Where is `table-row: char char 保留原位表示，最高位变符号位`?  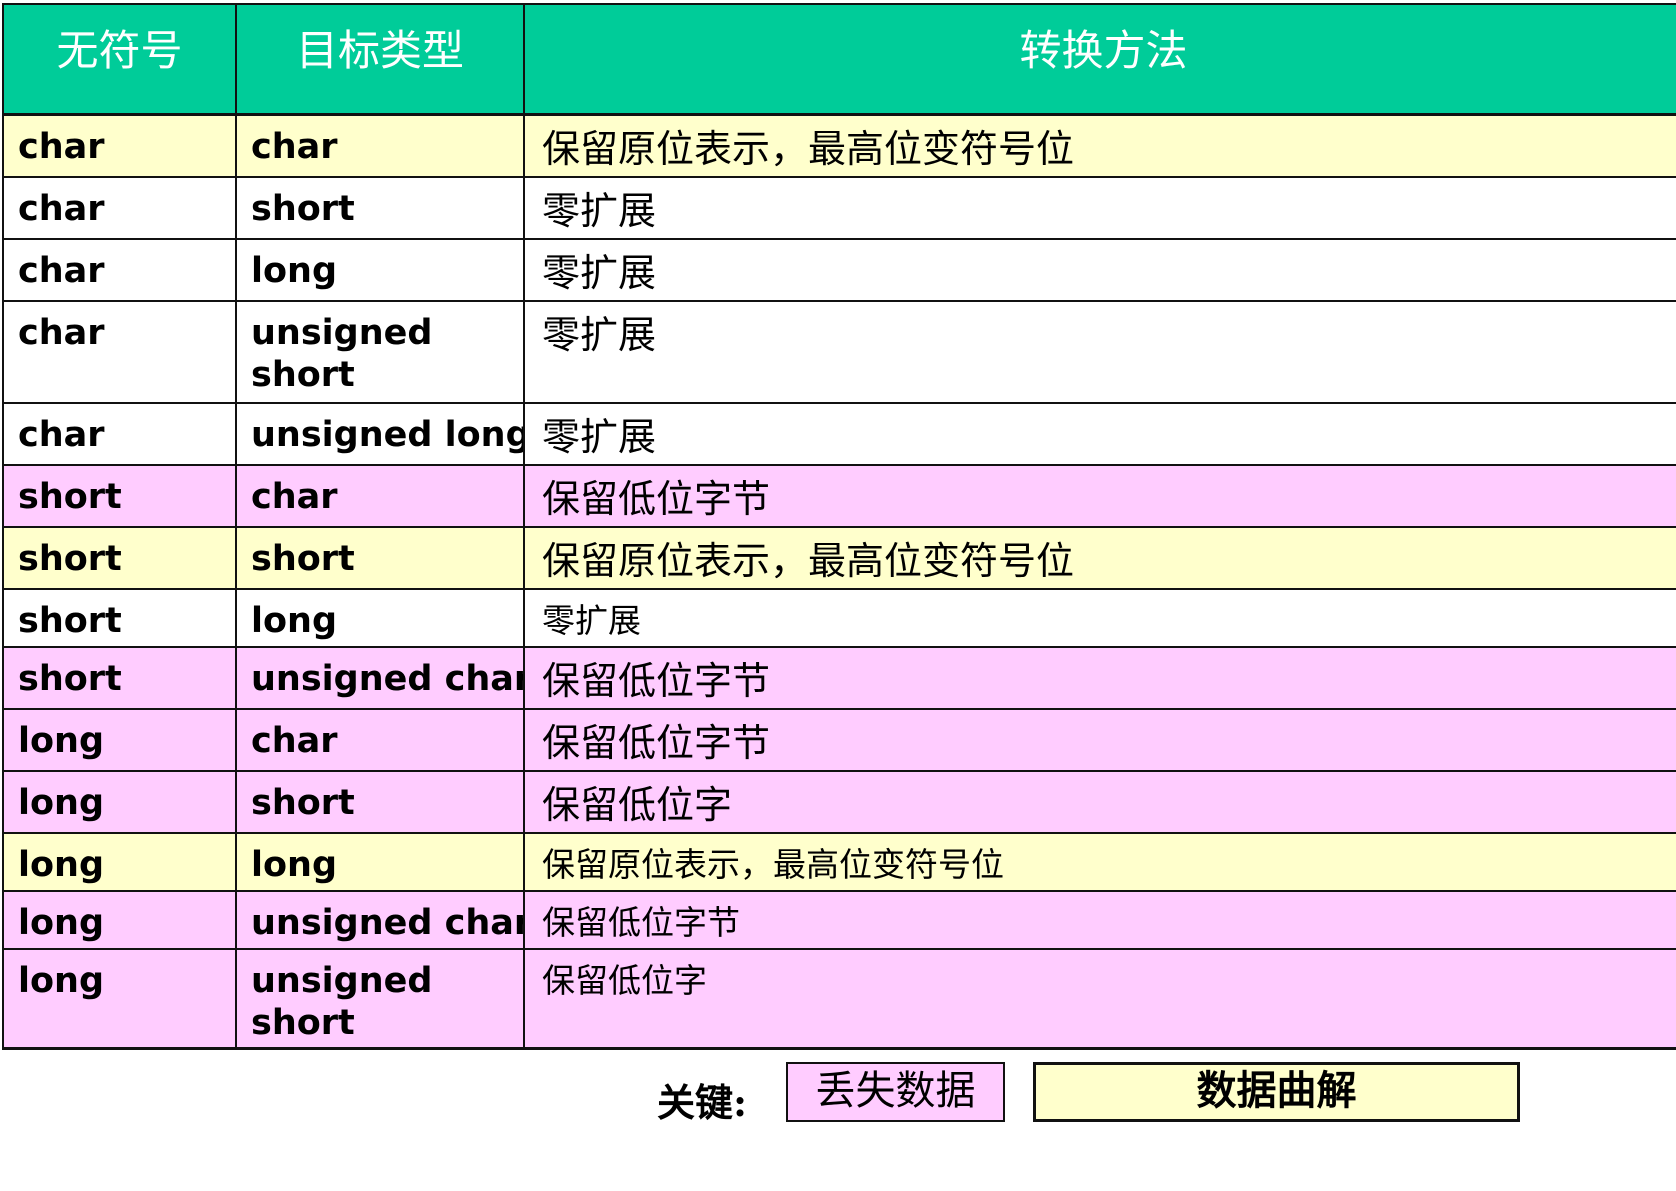
table-row: char char 保留原位表示，最高位变符号位 is located at coordinates (839, 145).